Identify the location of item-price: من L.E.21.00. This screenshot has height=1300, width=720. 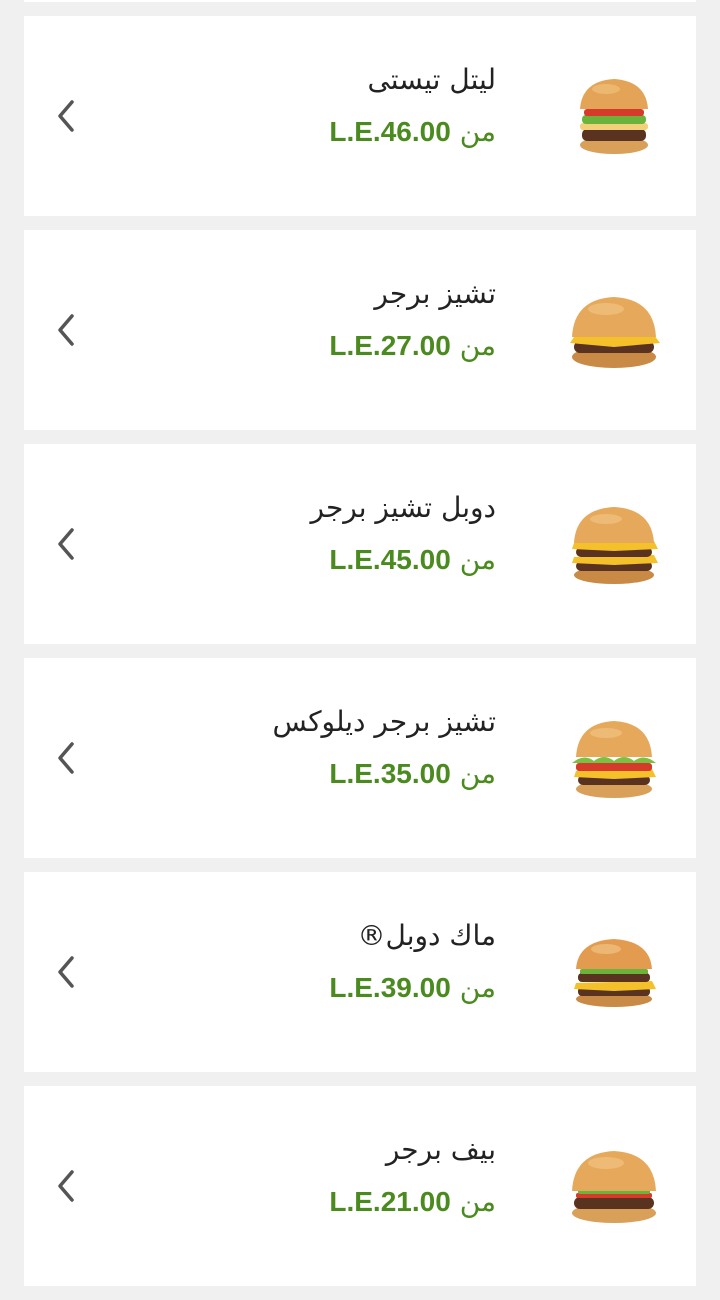
(412, 1202).